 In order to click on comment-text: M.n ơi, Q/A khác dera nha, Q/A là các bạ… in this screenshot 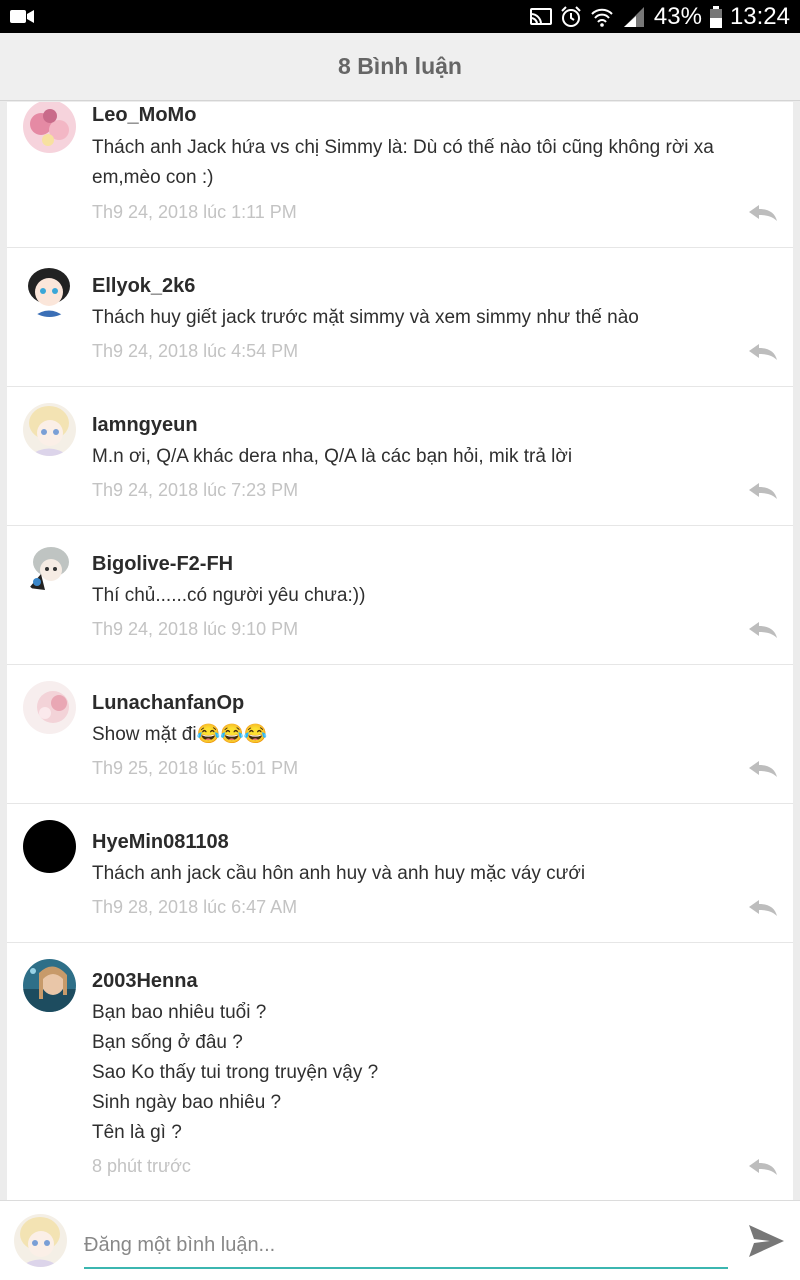, I will do `click(422, 457)`.